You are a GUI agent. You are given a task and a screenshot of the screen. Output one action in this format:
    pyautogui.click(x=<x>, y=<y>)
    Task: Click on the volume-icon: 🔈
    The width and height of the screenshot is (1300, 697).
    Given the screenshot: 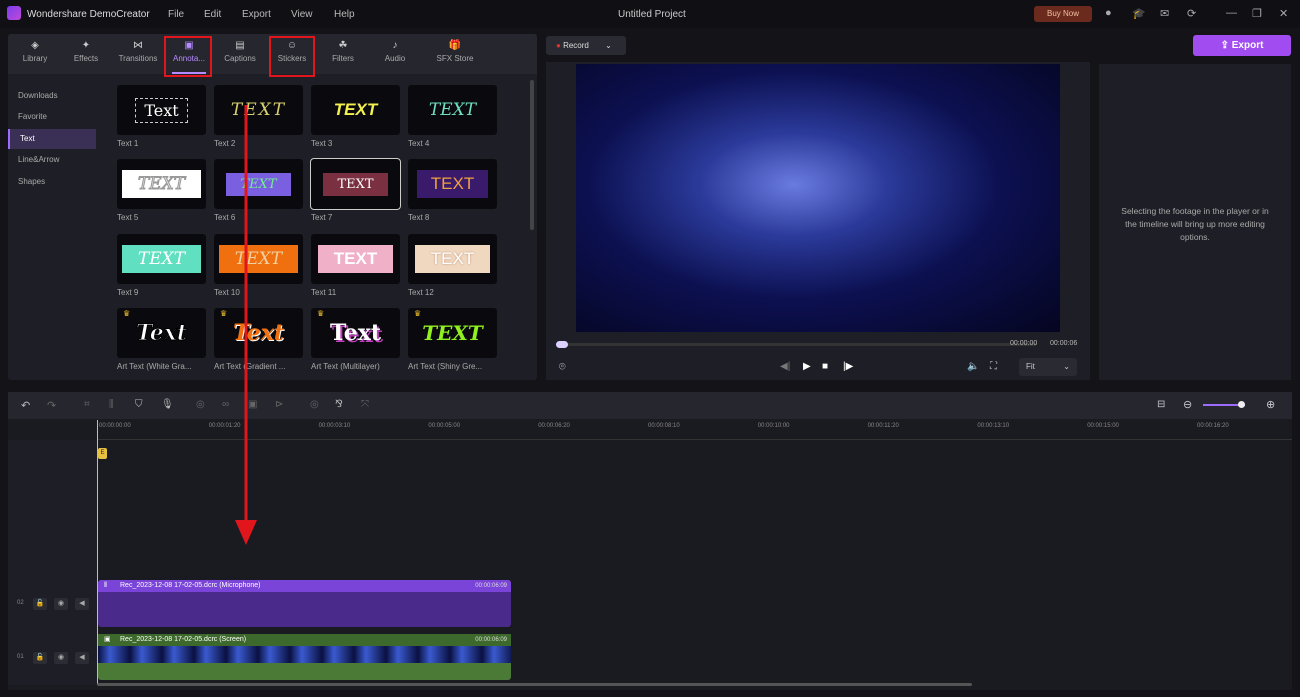 What is the action you would take?
    pyautogui.click(x=973, y=366)
    